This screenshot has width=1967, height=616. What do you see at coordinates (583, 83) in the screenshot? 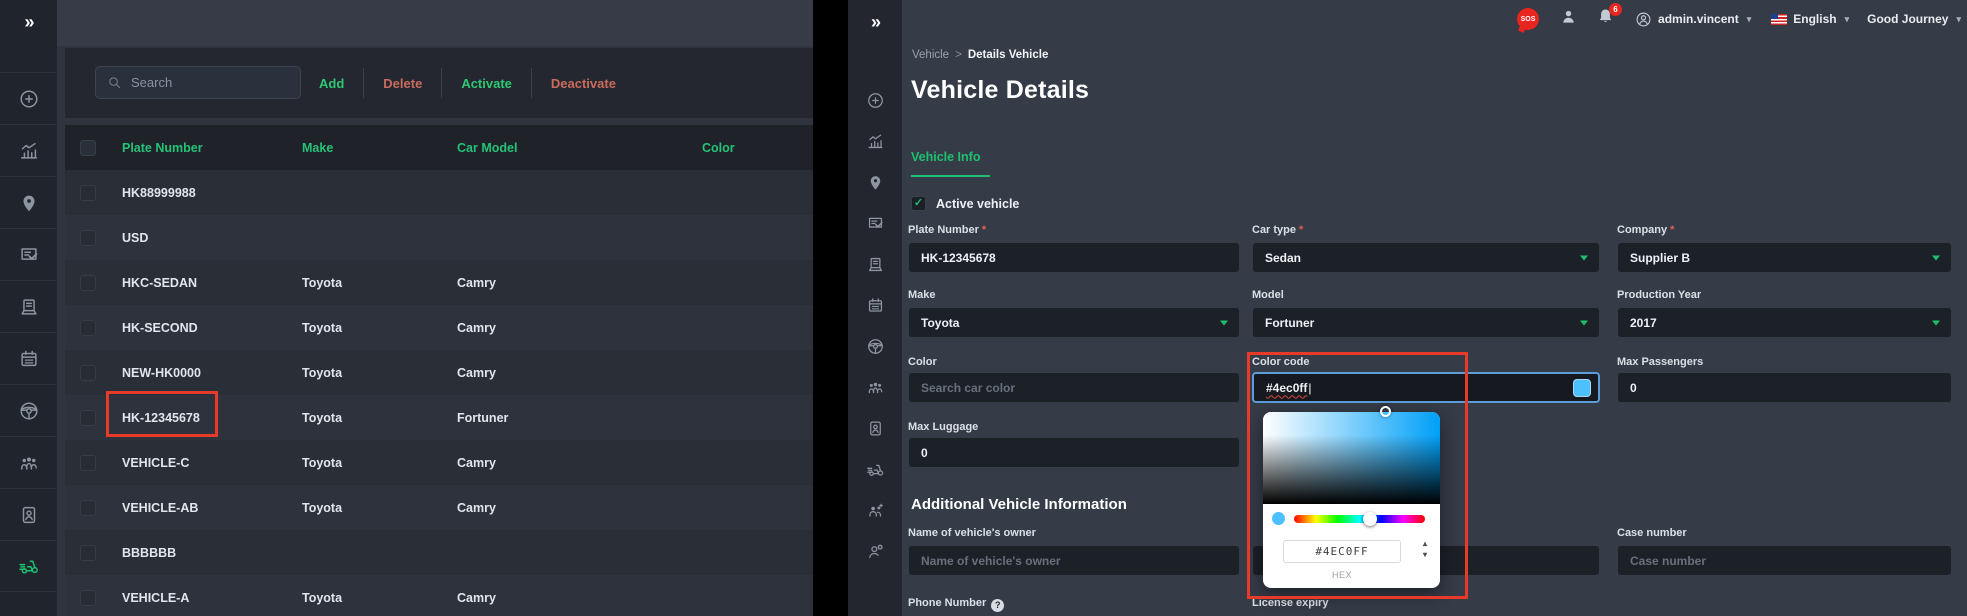
I see `deactivate-button: Deactivate` at bounding box center [583, 83].